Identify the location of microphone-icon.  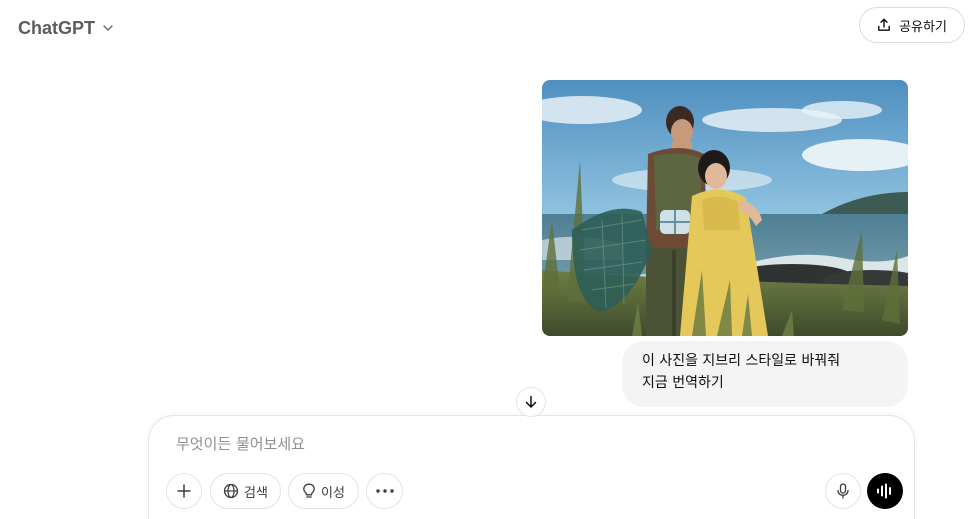
(843, 491).